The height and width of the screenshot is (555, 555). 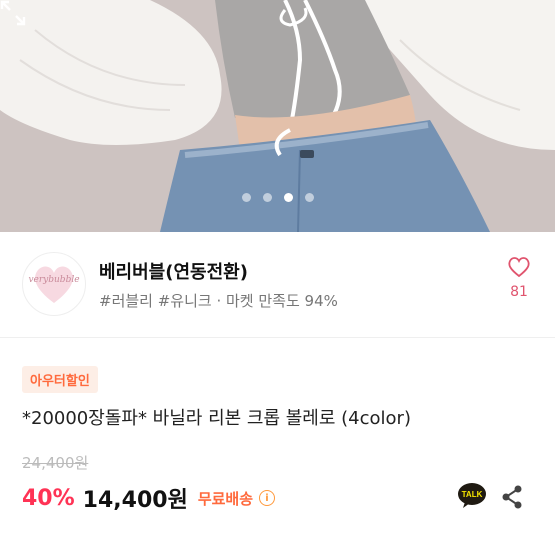 What do you see at coordinates (13, 13) in the screenshot?
I see `expand-icon` at bounding box center [13, 13].